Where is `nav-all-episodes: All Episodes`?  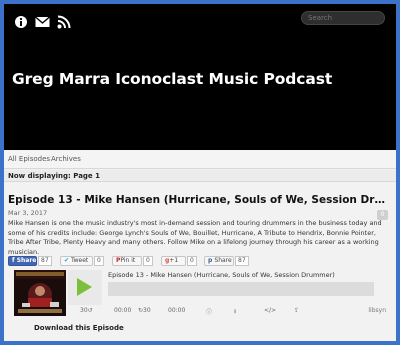 nav-all-episodes: All Episodes is located at coordinates (29, 159).